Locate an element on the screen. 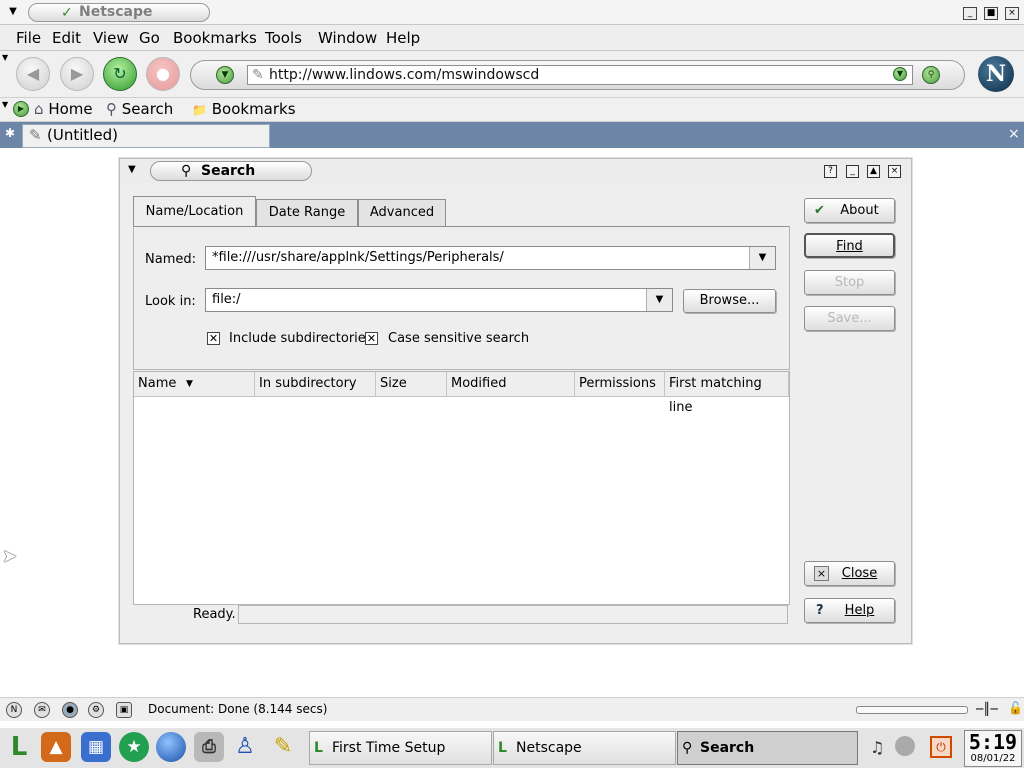  url-input: ✎ http://www.lindows.com/mswindowscd ▼ is located at coordinates (580, 75).